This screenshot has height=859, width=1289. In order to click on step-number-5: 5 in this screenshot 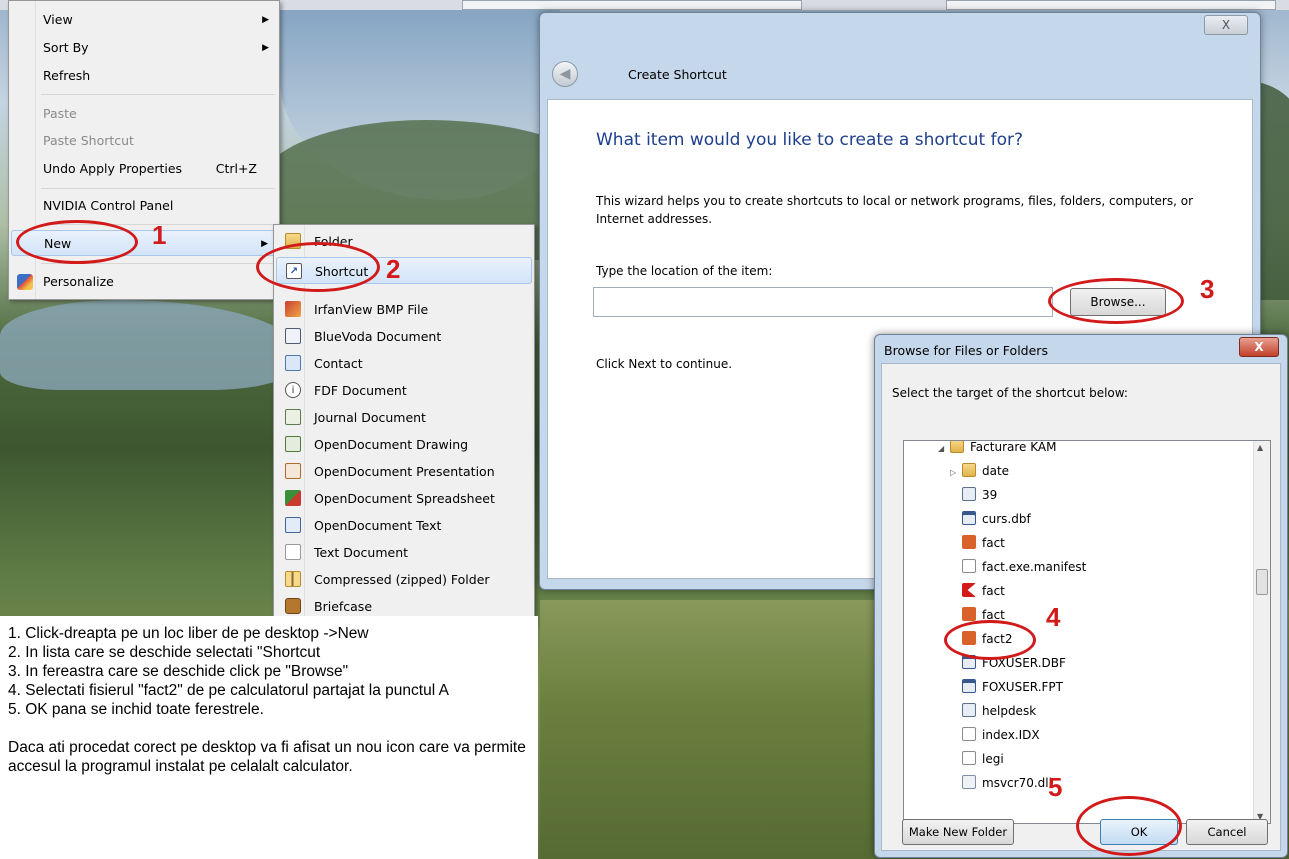, I will do `click(1055, 787)`.